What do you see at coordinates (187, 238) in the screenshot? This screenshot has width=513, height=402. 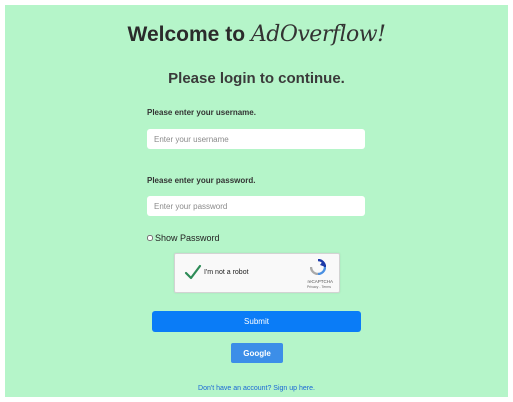 I see `show-password-label: Show Password` at bounding box center [187, 238].